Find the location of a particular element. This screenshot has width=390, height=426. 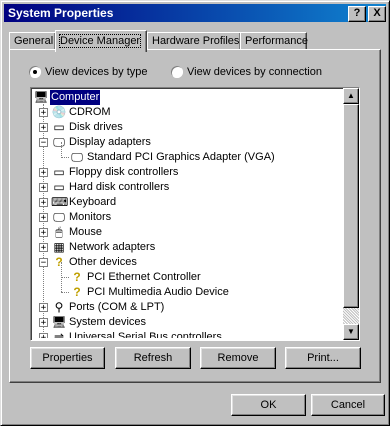

tree-item-label: Keyboard is located at coordinates (93, 202).